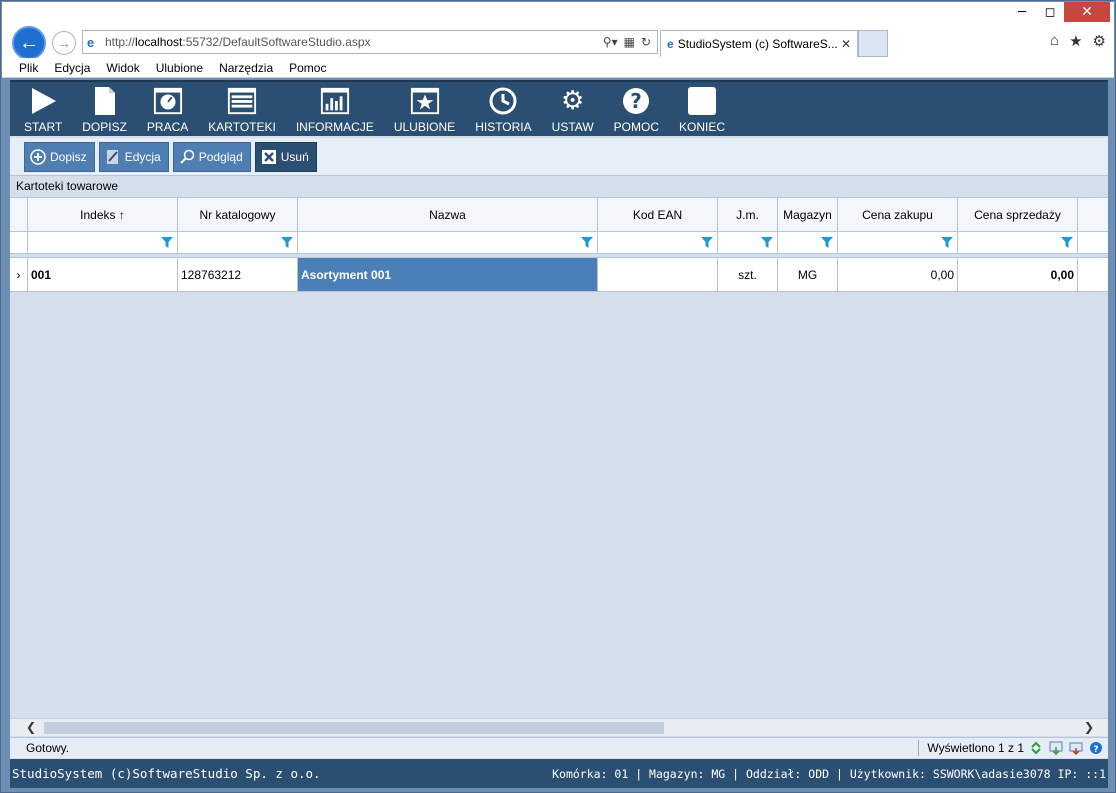 Image resolution: width=1116 pixels, height=793 pixels. What do you see at coordinates (748, 214) in the screenshot?
I see `column-header-jm: J.m.` at bounding box center [748, 214].